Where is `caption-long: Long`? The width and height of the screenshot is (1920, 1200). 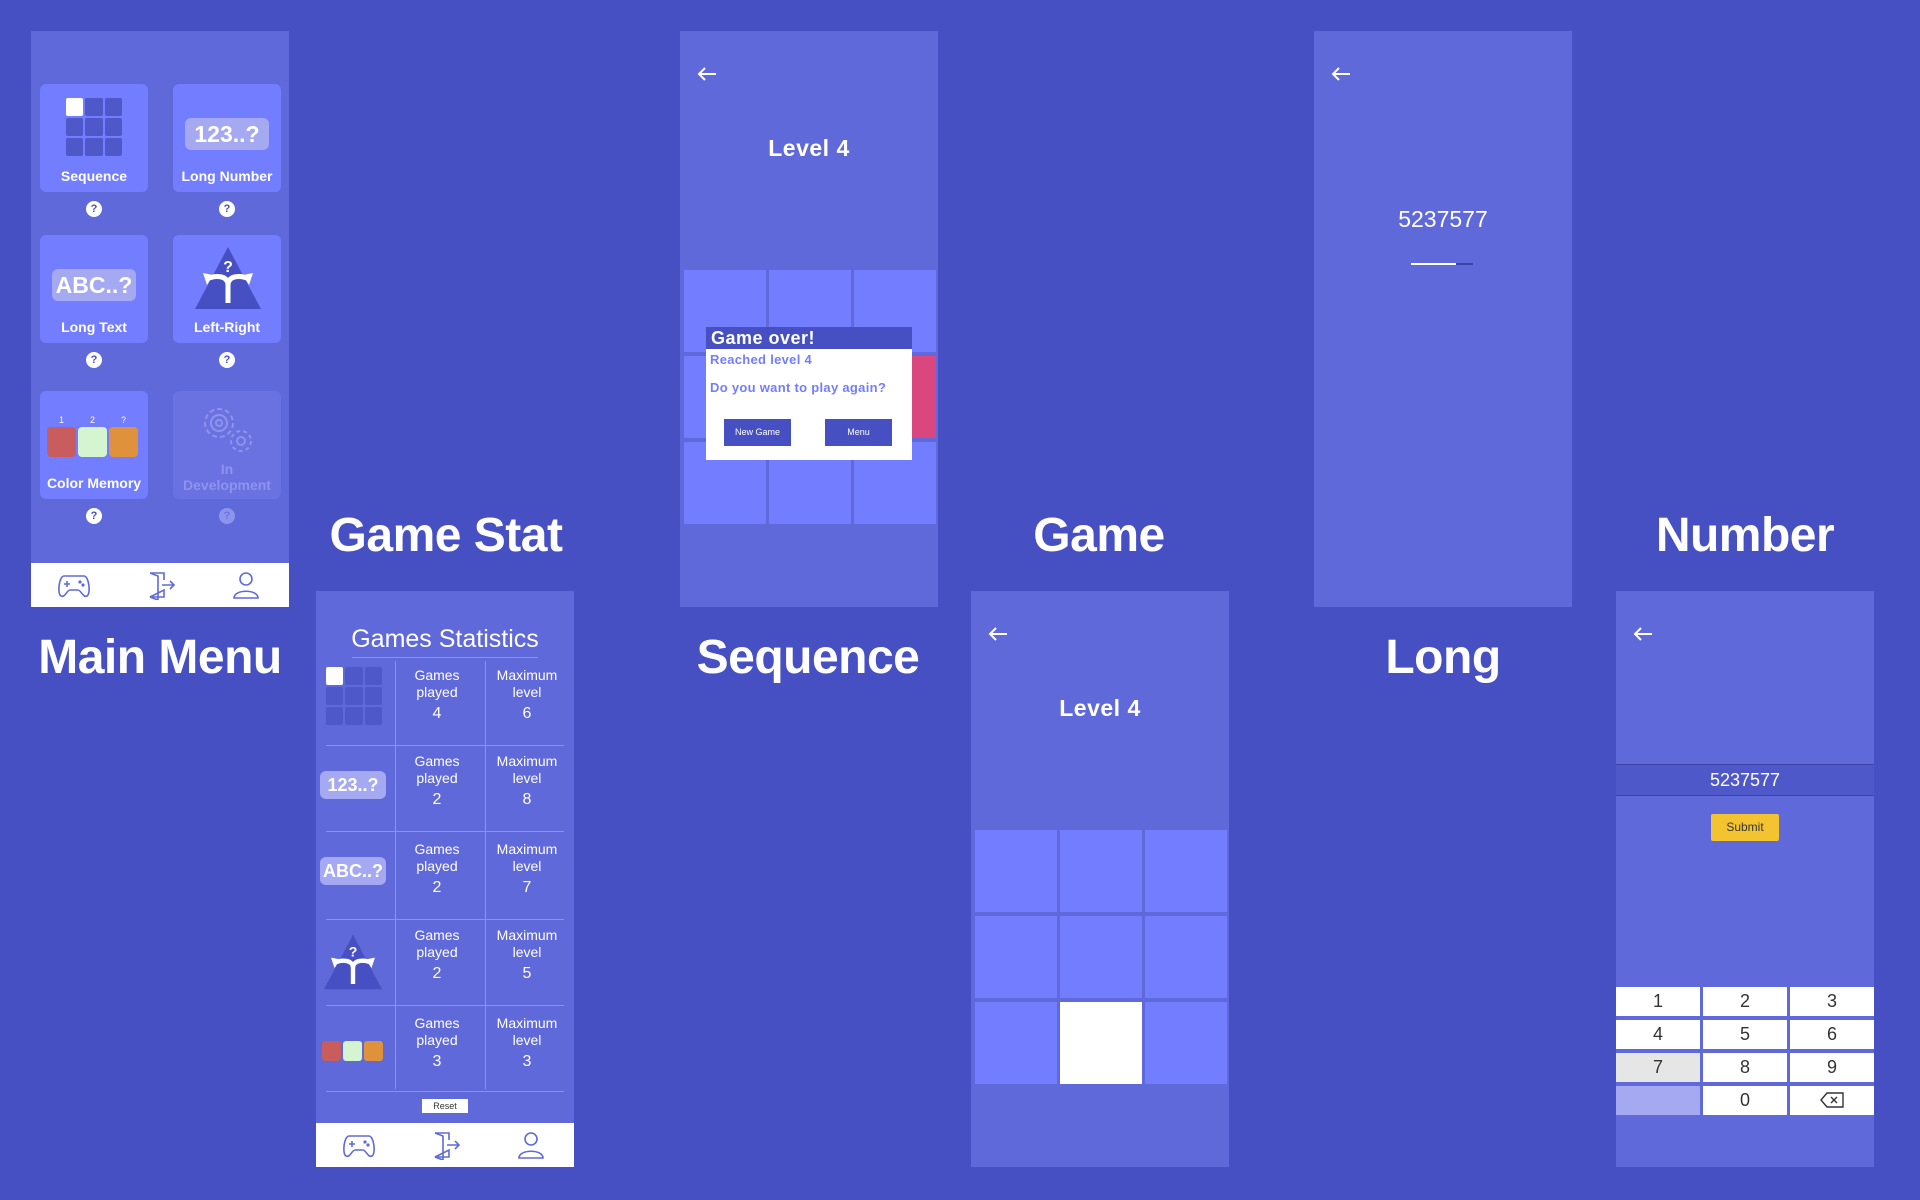
caption-long: Long is located at coordinates (1443, 657).